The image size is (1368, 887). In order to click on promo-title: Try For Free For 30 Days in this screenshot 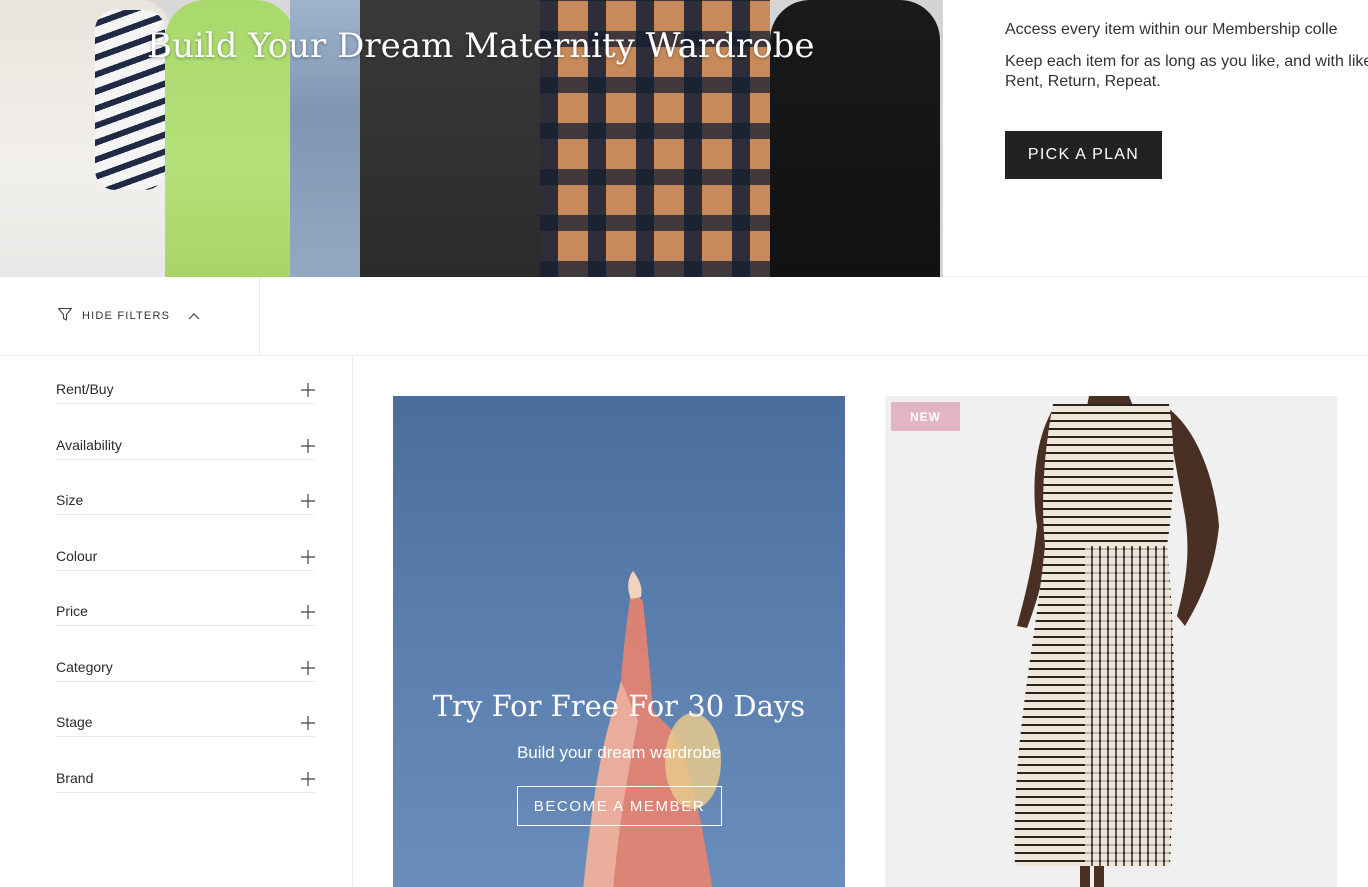, I will do `click(619, 706)`.